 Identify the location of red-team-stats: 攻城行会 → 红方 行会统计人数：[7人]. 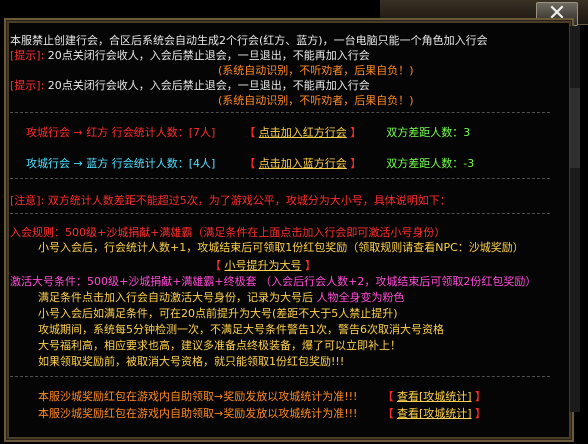
(121, 132).